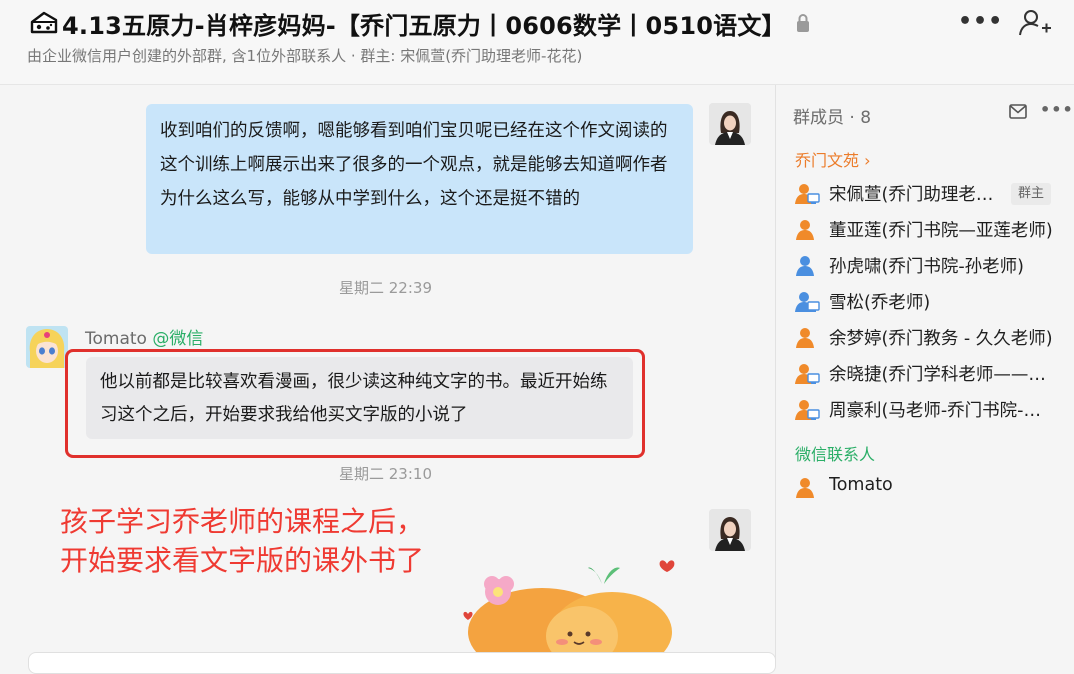  I want to click on more-horizontal-icon: •••, so click(980, 21).